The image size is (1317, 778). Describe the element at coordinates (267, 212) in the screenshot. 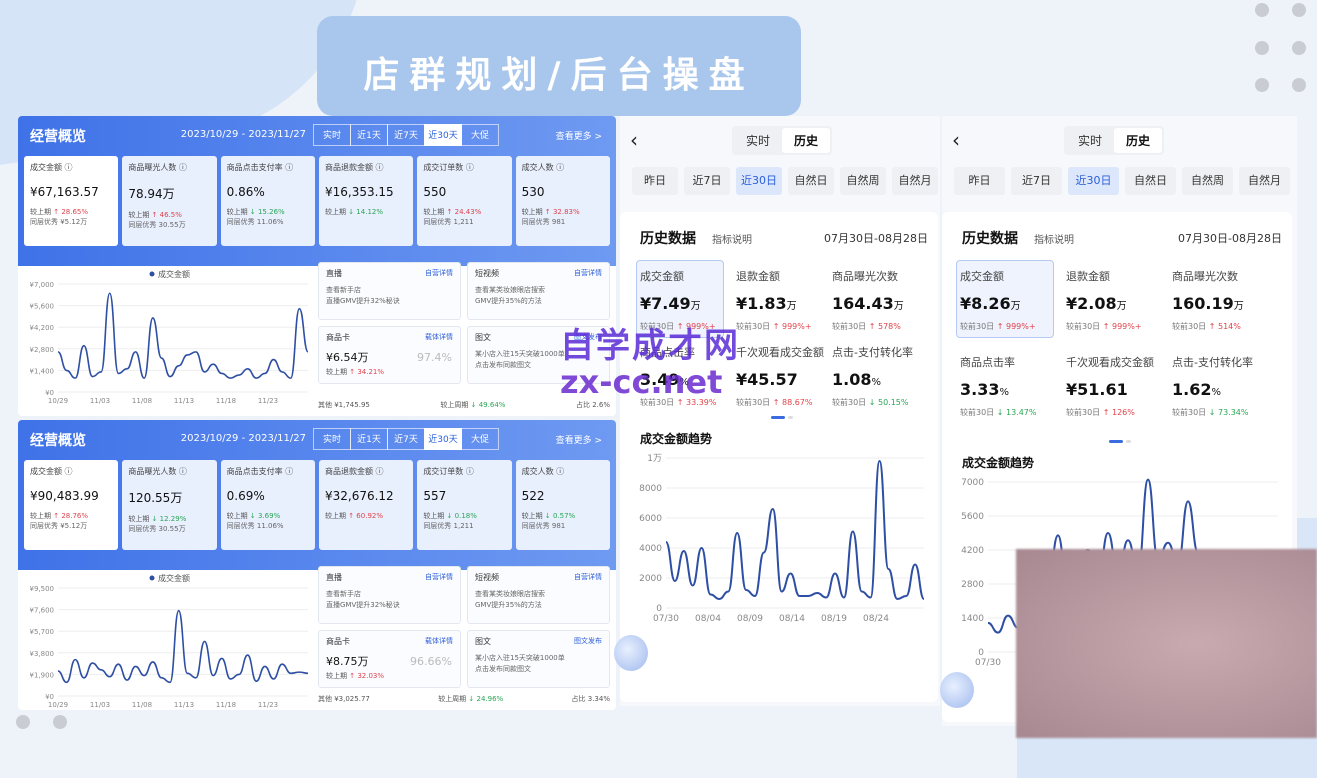

I see `compare-delta: ↓ 15.26%` at that location.